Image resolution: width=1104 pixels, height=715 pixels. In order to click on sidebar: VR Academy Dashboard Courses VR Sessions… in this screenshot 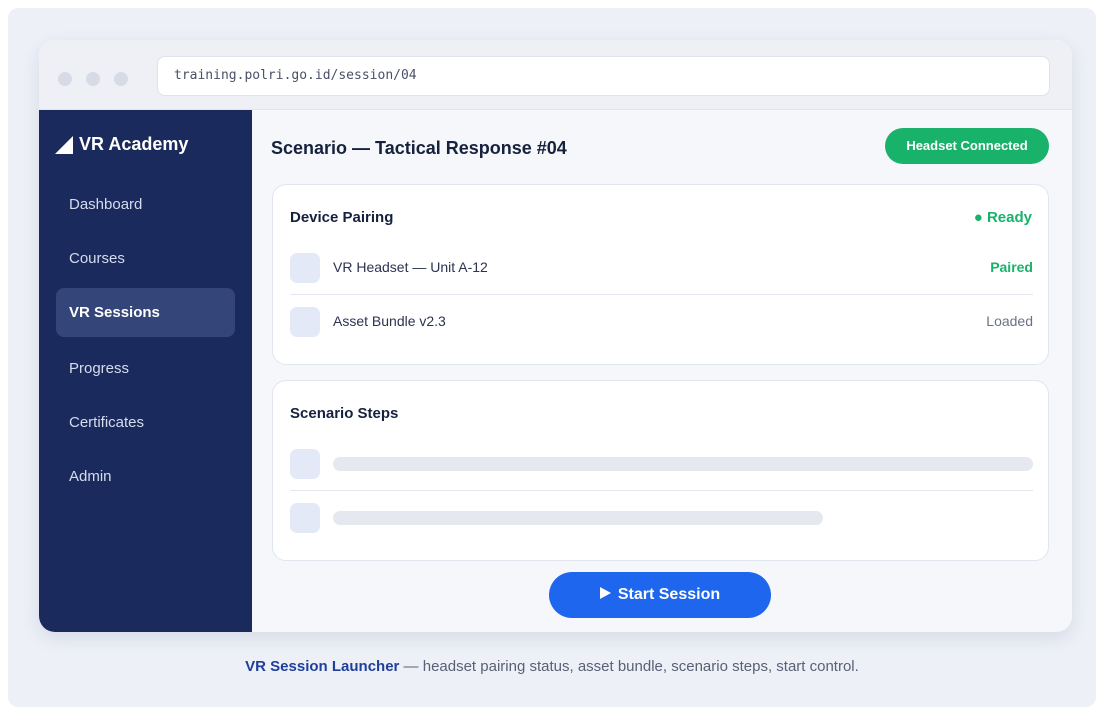, I will do `click(145, 371)`.